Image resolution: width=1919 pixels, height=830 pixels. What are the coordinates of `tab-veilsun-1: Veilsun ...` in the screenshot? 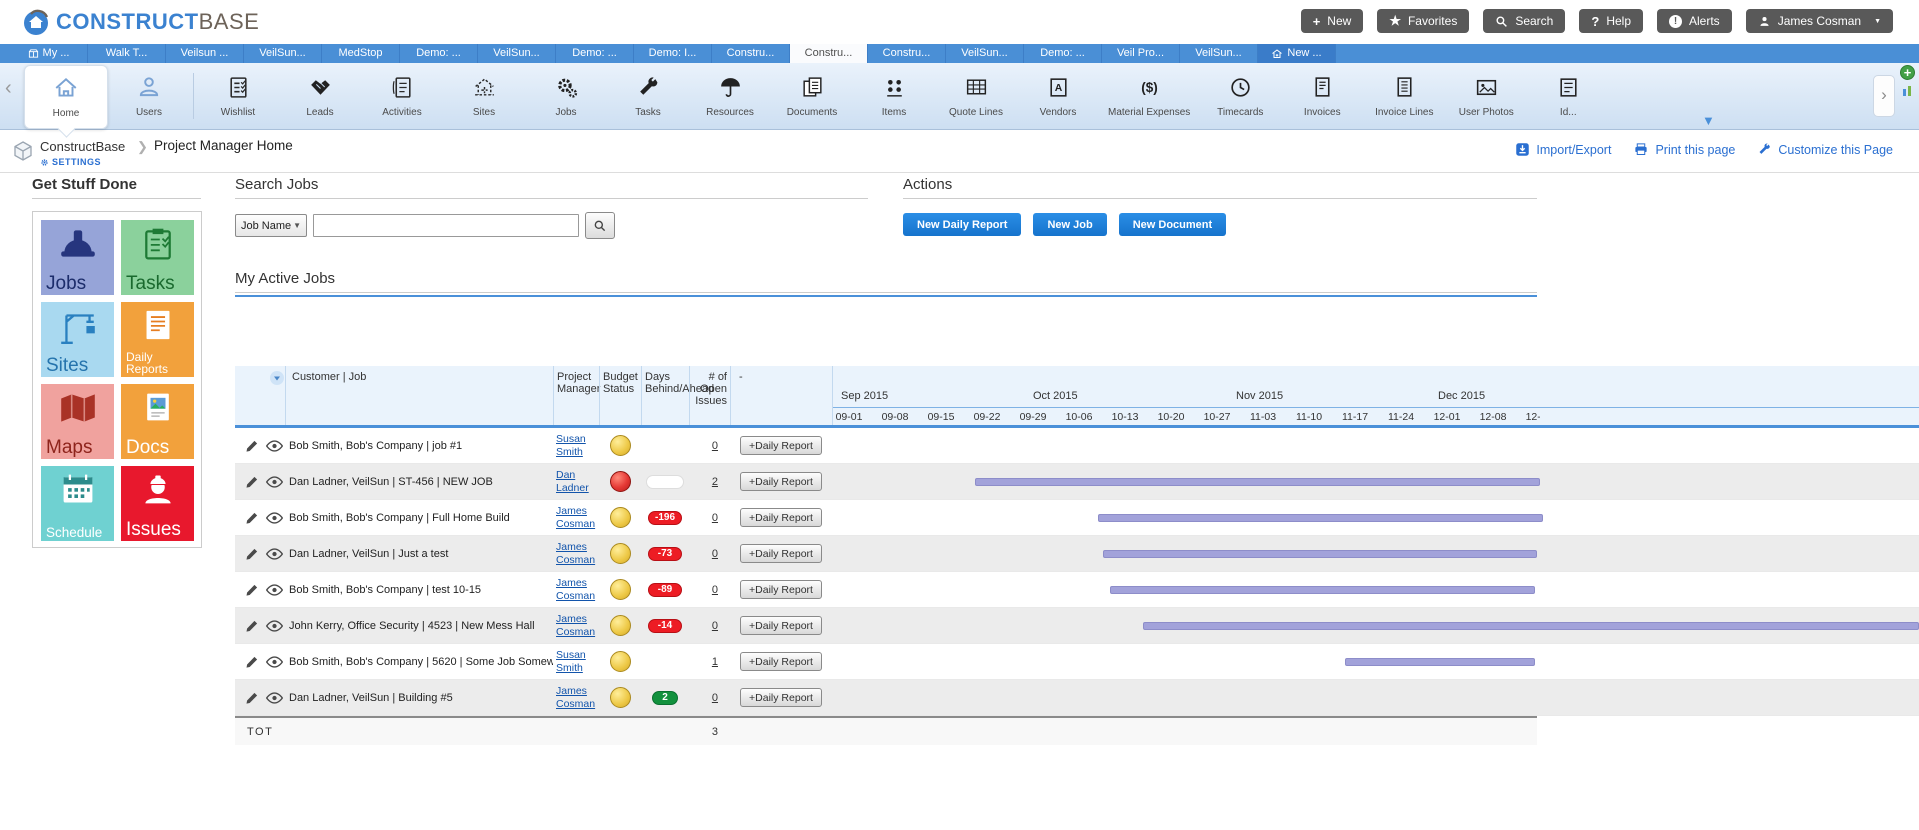 It's located at (205, 53).